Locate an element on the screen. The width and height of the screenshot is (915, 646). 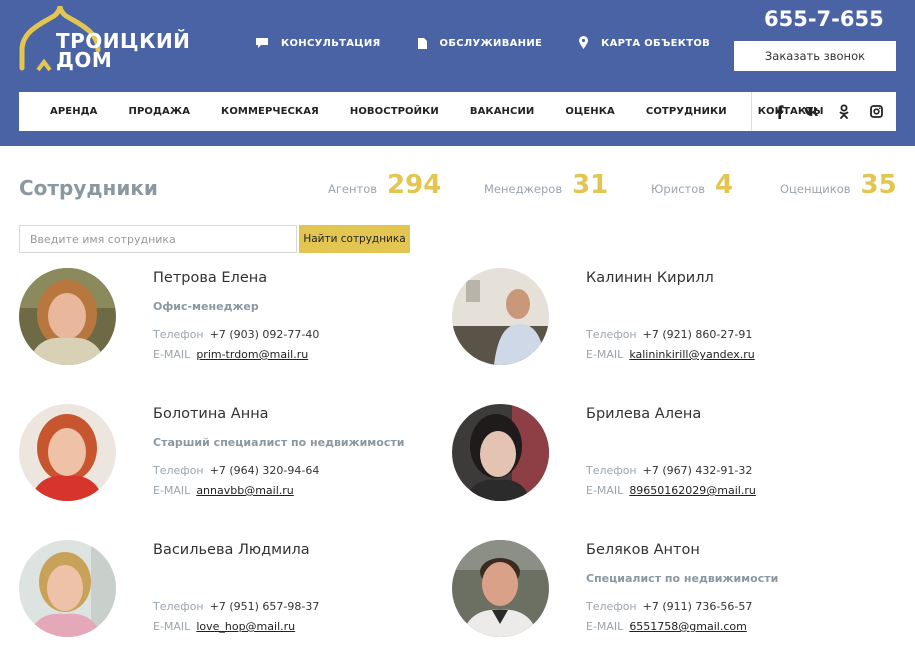
topnav-consultation: КОНСУЛЬТАЦИЯ is located at coordinates (318, 43).